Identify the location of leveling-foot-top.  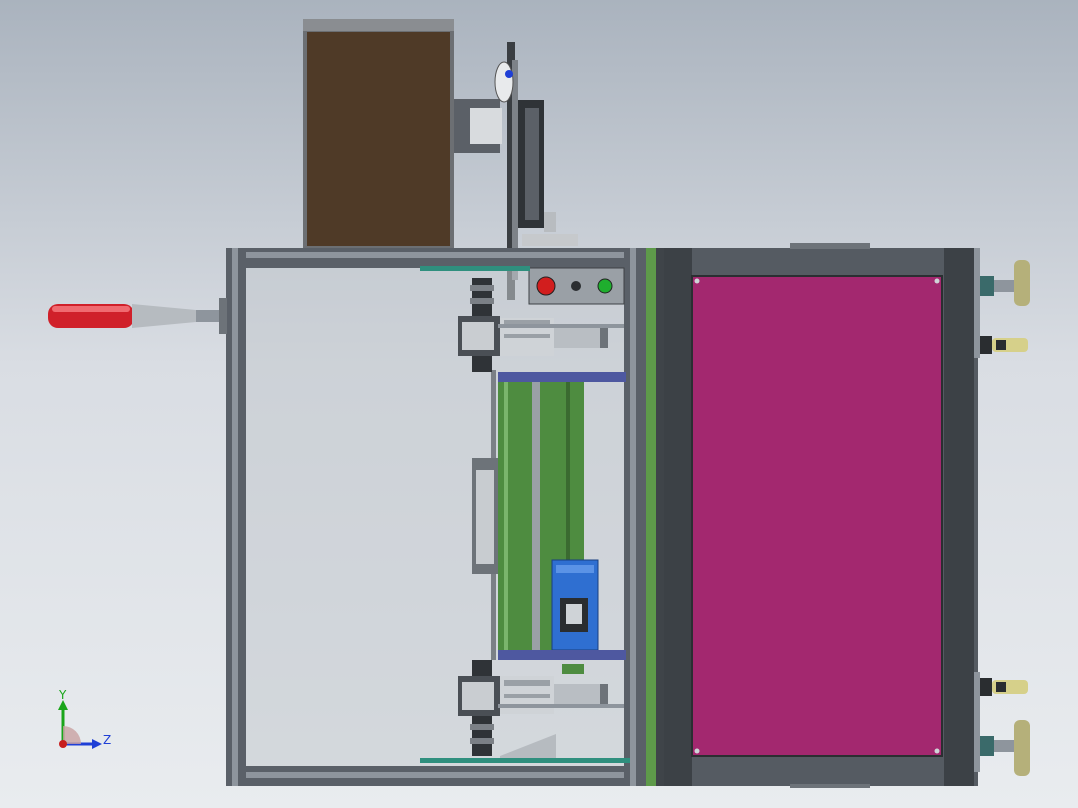
(1005, 283).